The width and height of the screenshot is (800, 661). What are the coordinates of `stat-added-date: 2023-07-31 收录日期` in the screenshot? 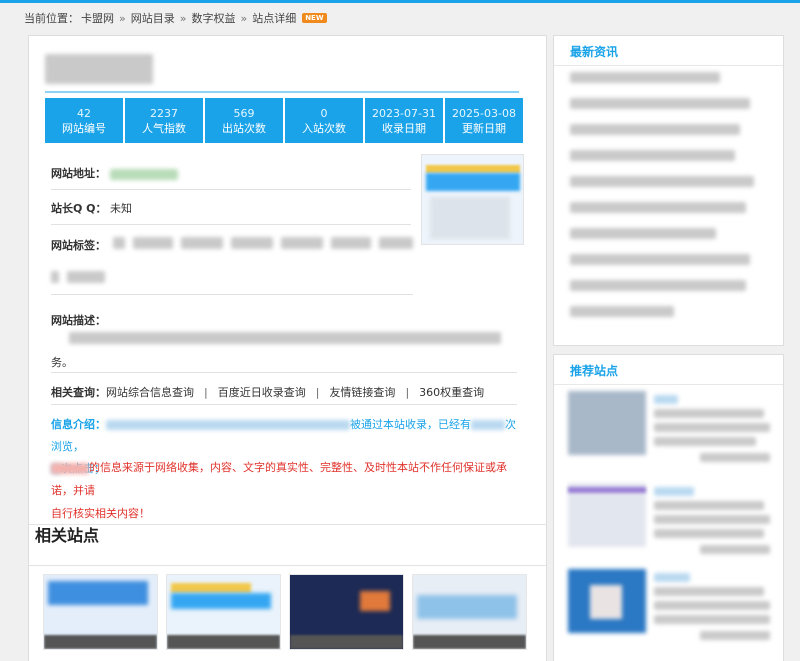 It's located at (404, 120).